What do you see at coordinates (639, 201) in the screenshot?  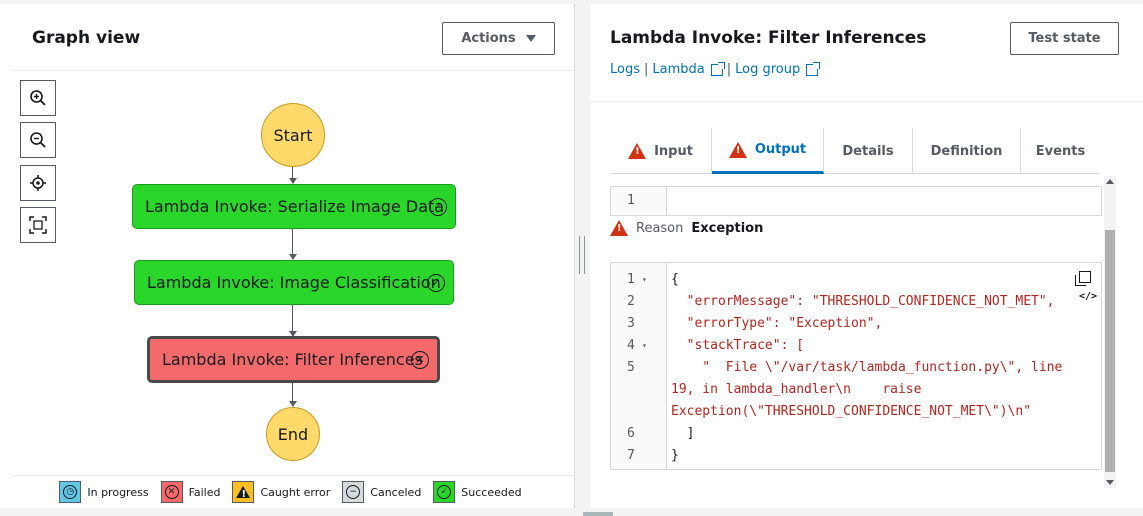 I see `line-gutter: 1` at bounding box center [639, 201].